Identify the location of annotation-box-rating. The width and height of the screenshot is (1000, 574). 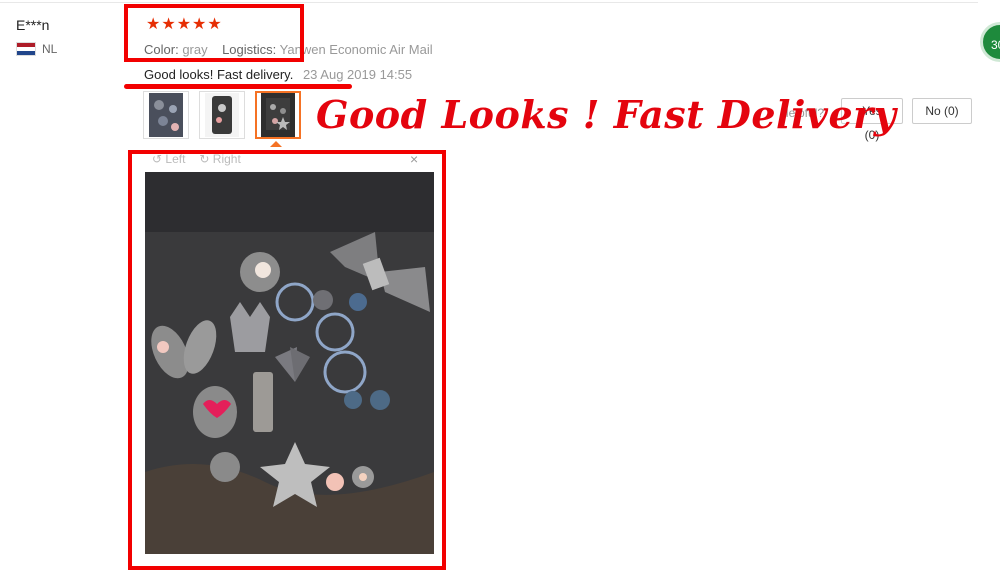
(214, 33).